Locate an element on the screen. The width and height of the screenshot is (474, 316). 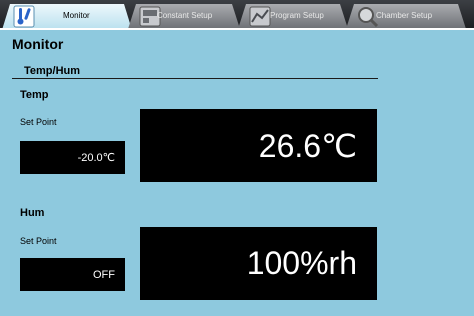
temp-present-display: 26.6℃ is located at coordinates (258, 145).